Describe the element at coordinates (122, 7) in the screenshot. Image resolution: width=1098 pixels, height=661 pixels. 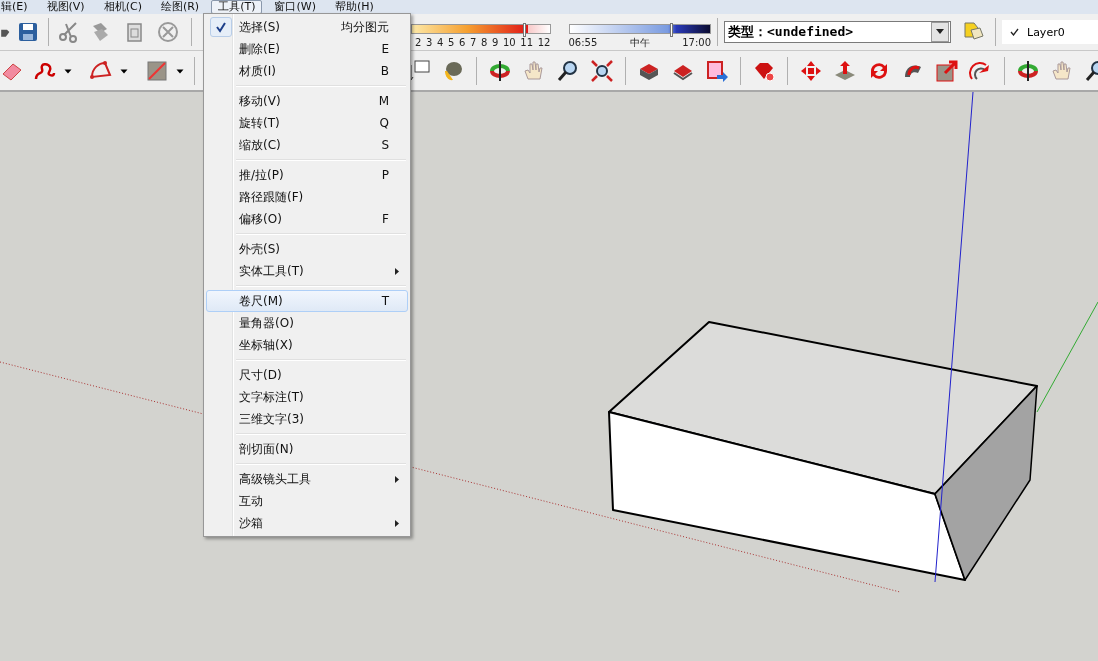
I see `menu-item: 相机(C)` at that location.